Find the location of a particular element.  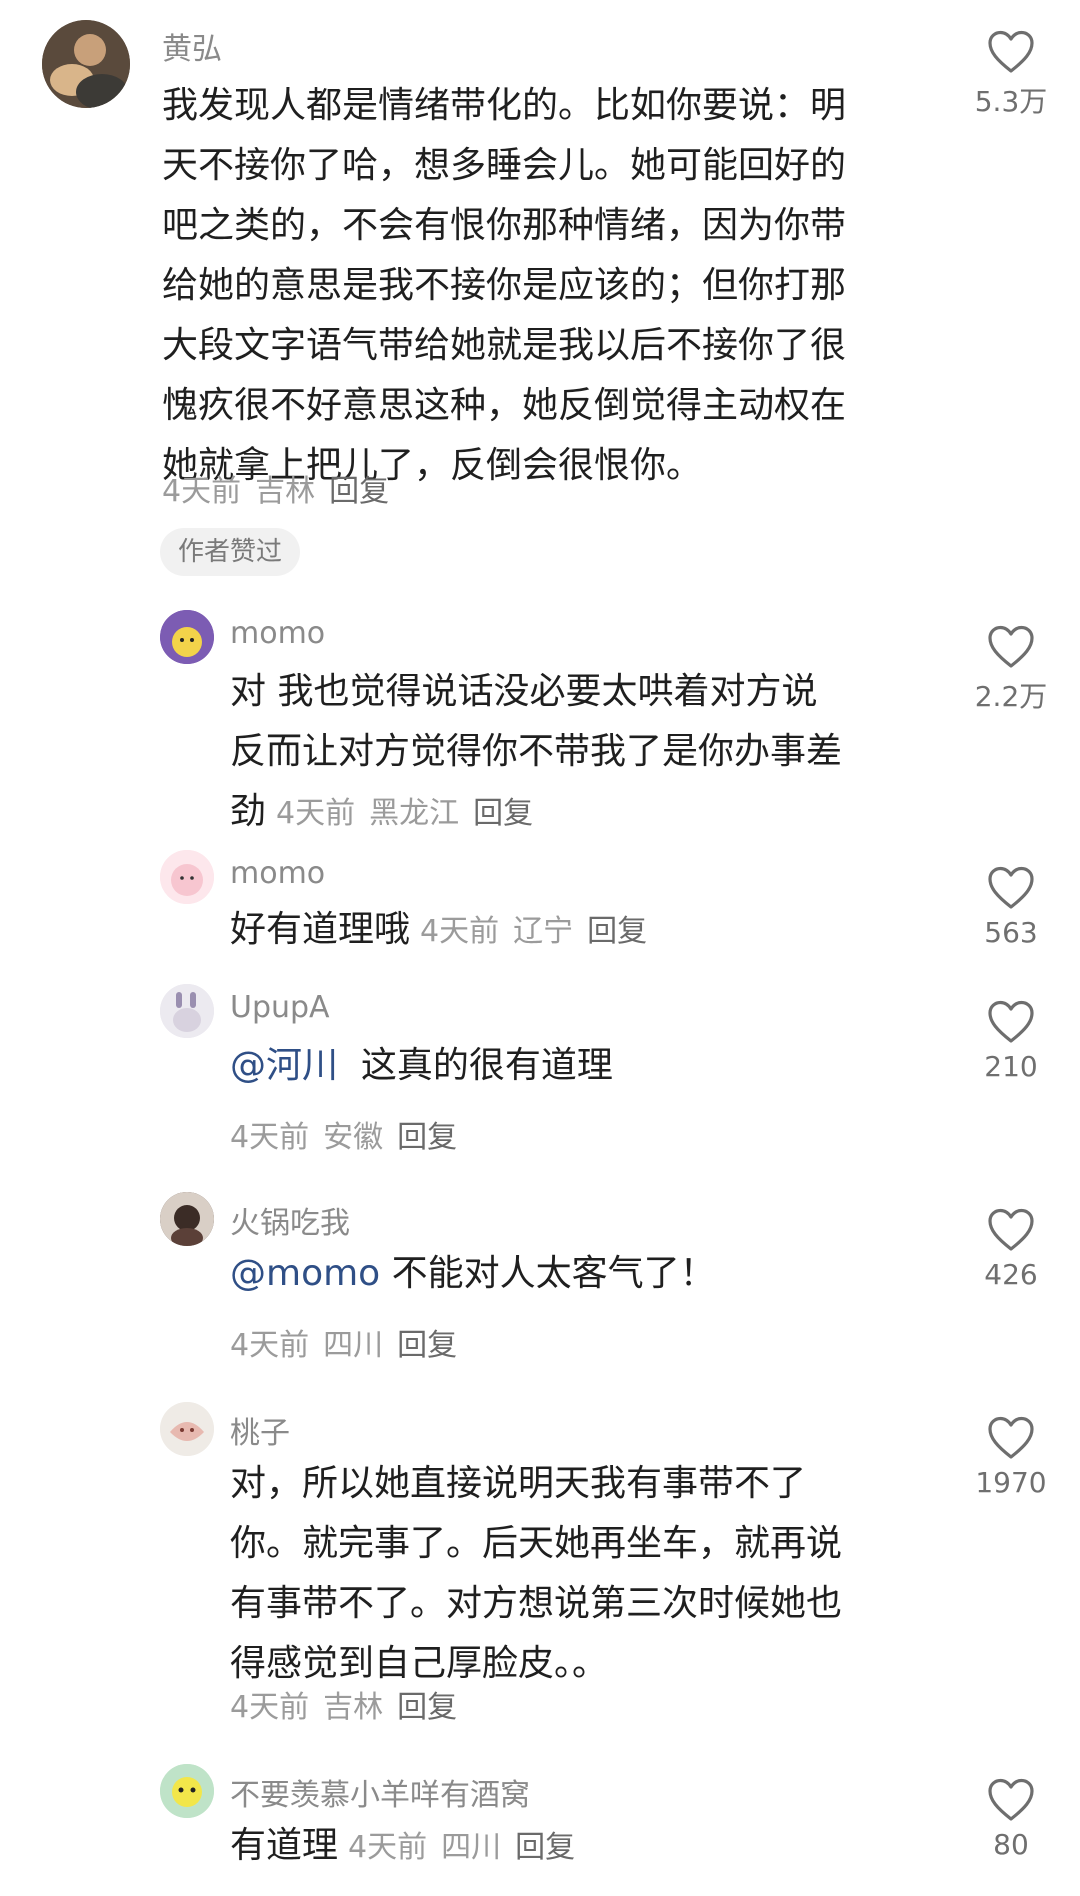

like-button: 210 is located at coordinates (1011, 1041).